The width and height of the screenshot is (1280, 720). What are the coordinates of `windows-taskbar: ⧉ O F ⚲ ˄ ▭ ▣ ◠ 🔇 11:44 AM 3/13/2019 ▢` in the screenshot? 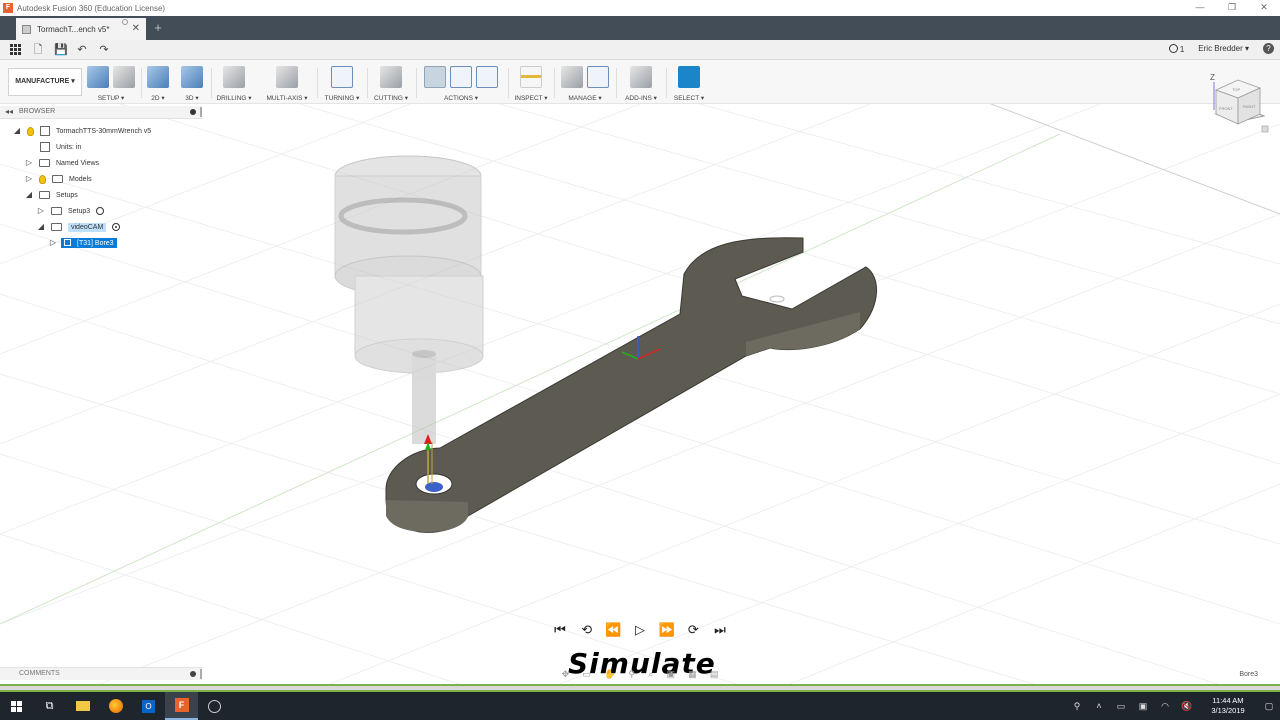 It's located at (640, 706).